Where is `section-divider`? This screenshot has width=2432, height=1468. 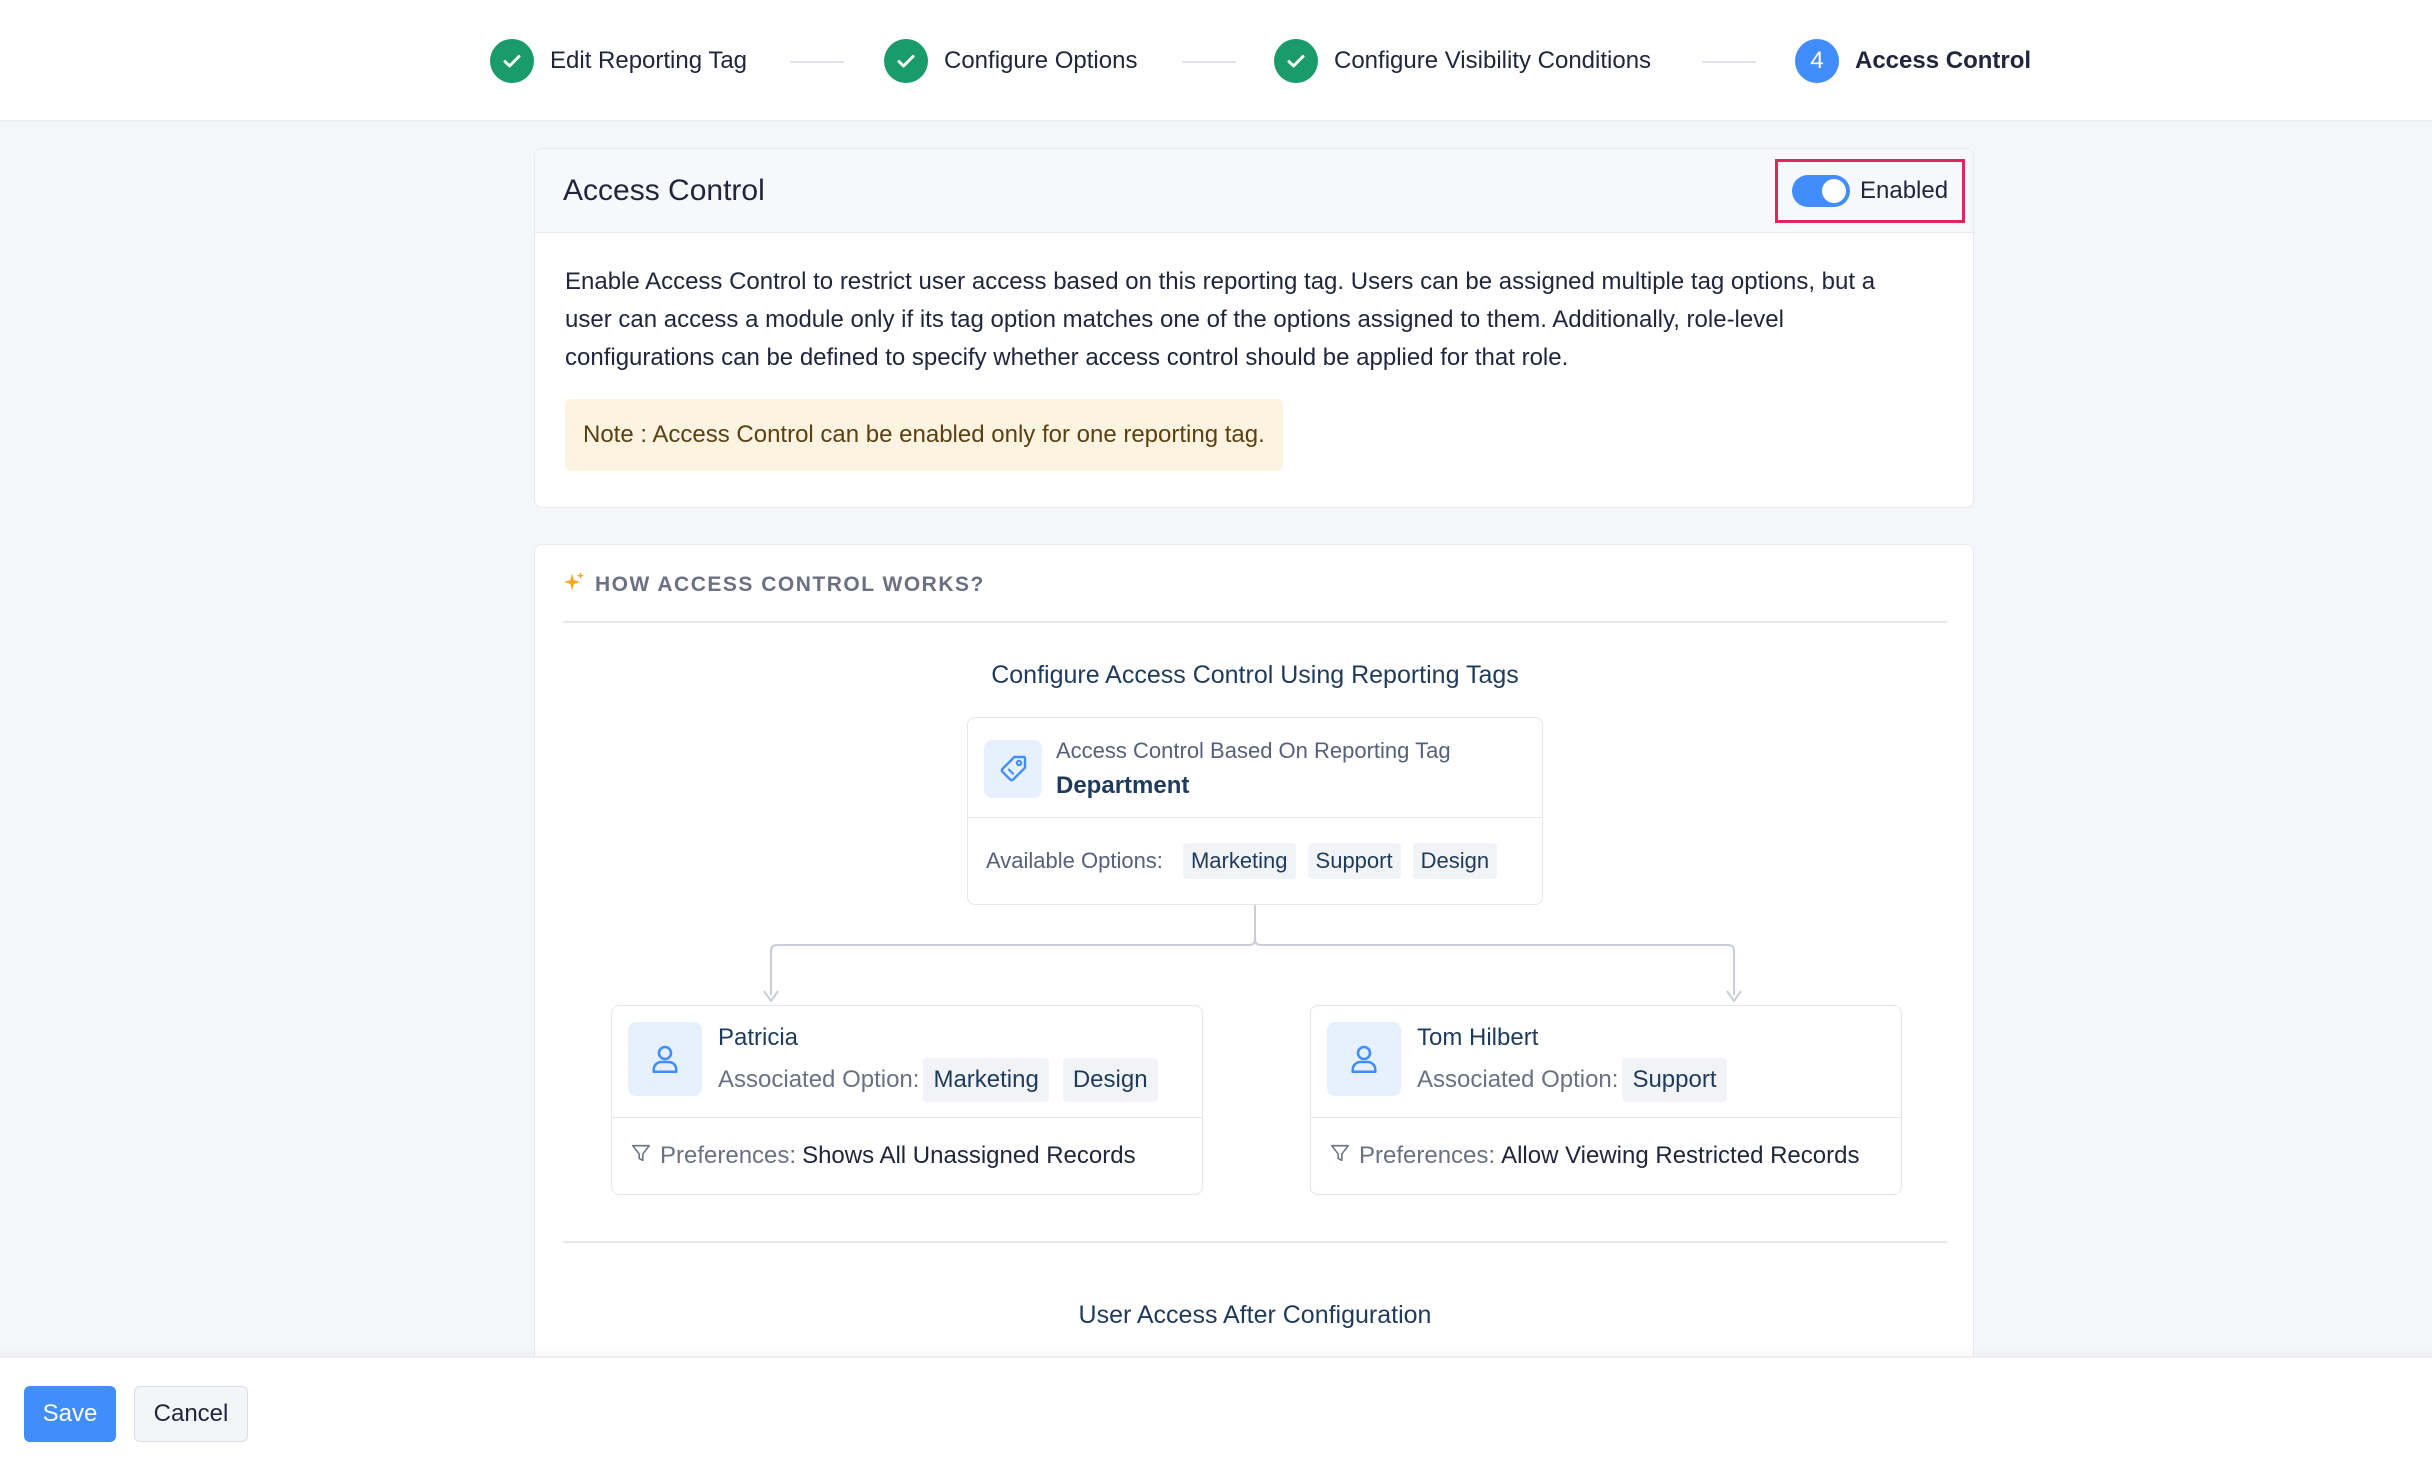 section-divider is located at coordinates (1255, 1242).